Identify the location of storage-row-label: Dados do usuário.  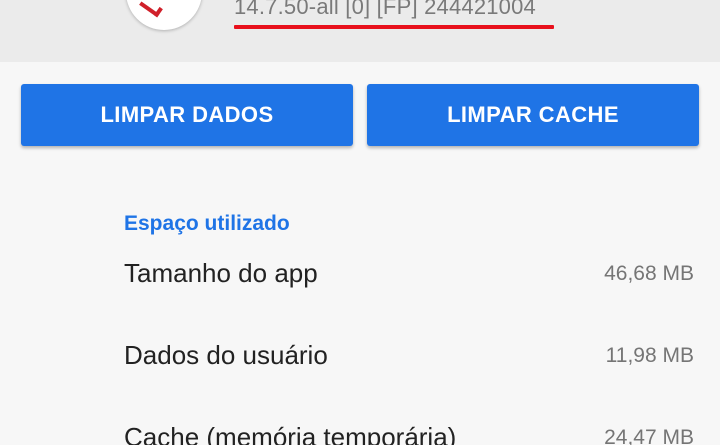
(226, 355).